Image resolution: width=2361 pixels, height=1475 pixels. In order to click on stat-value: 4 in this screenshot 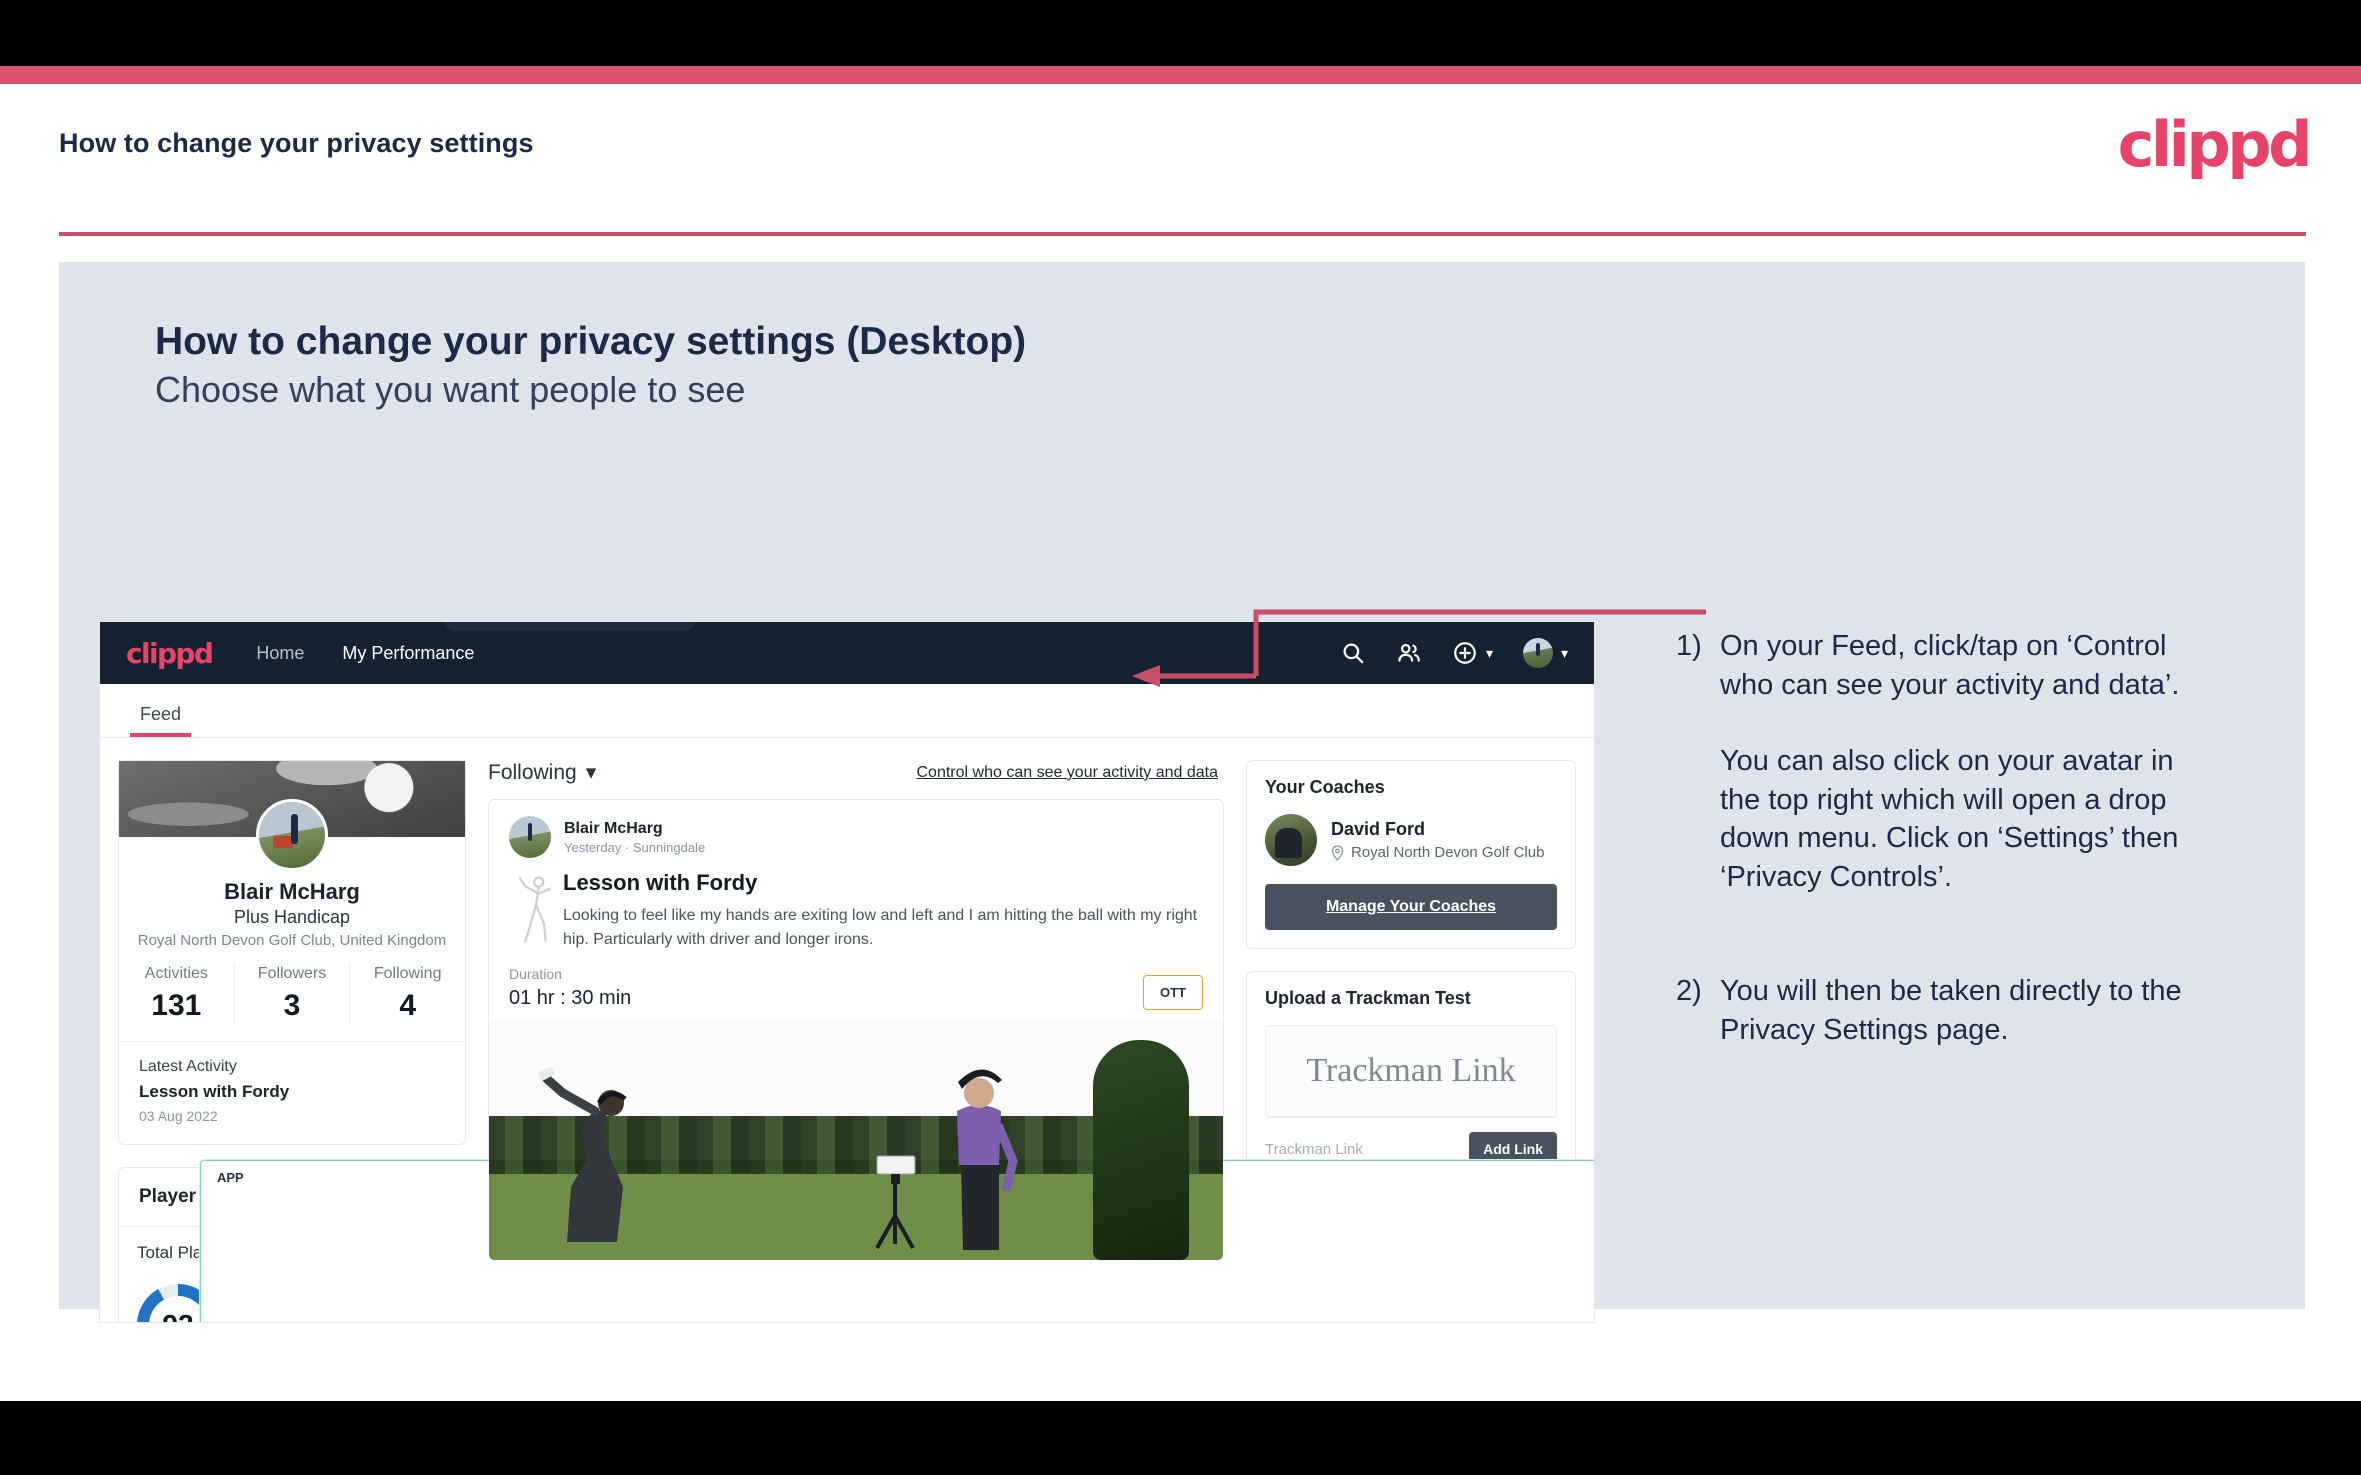, I will do `click(408, 1005)`.